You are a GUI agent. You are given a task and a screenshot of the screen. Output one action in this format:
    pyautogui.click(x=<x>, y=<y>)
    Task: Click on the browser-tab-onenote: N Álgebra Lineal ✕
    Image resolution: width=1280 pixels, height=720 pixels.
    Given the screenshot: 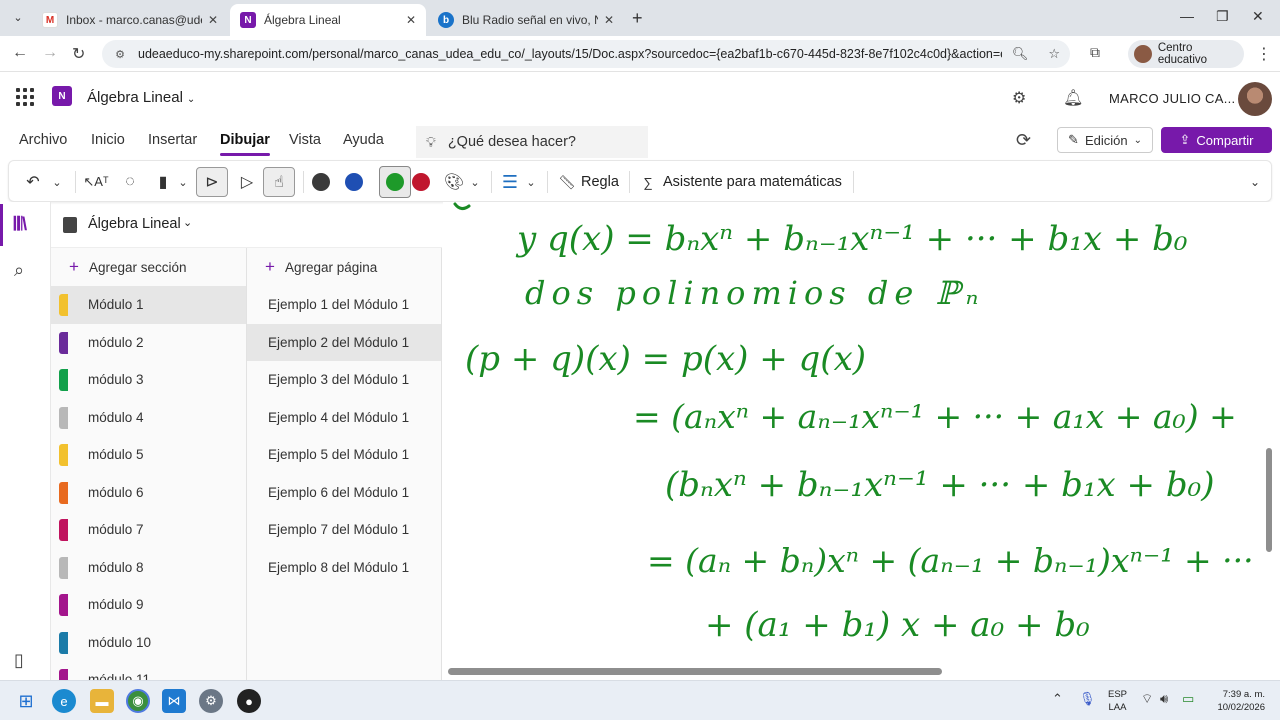 What is the action you would take?
    pyautogui.click(x=328, y=20)
    